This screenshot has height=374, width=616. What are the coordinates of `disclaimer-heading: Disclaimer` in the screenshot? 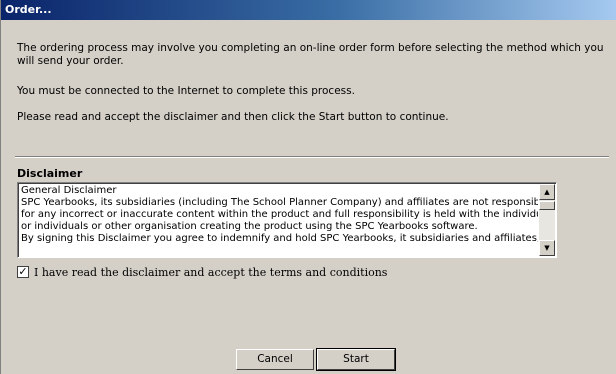 It's located at (50, 173).